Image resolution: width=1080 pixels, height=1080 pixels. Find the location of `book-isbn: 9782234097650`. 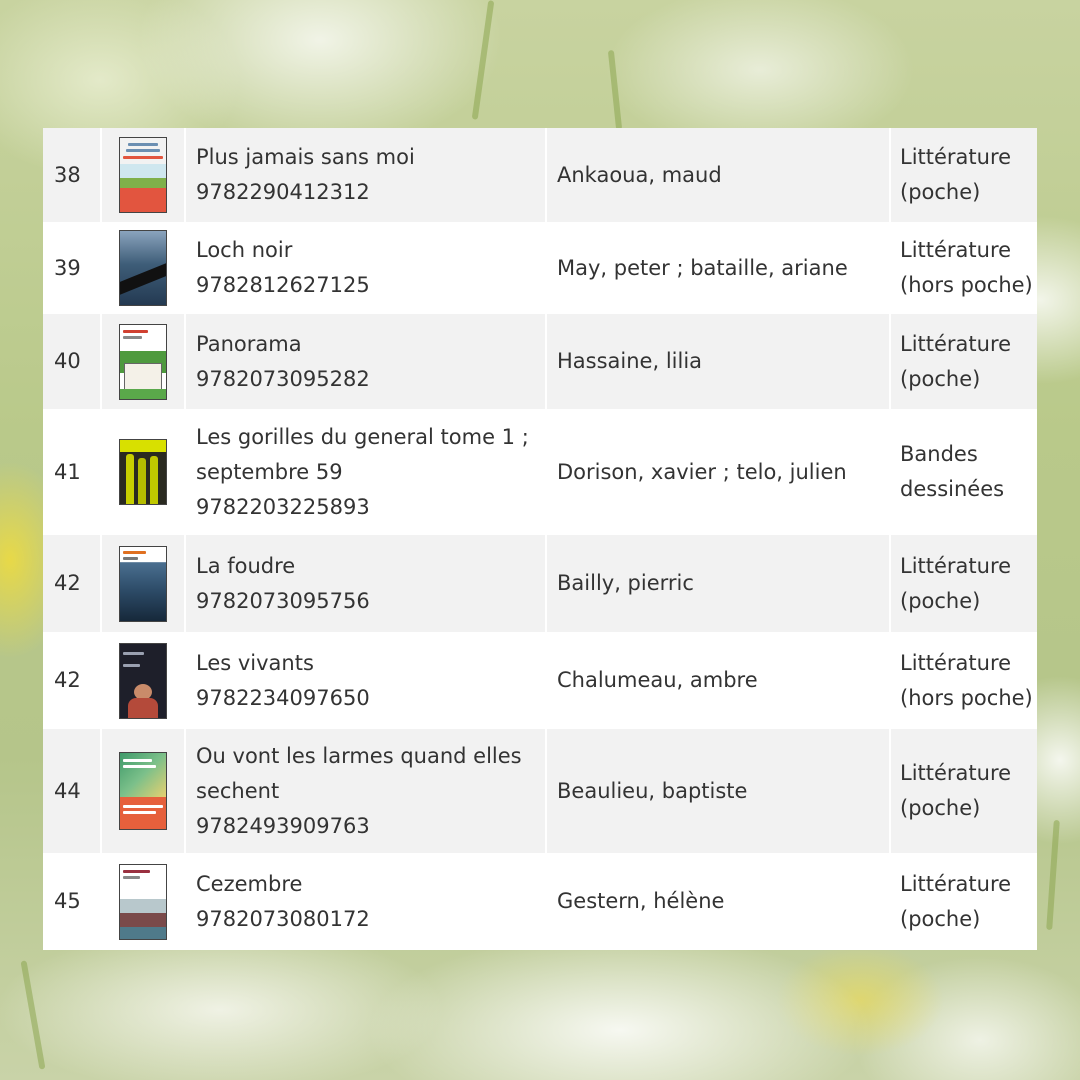

book-isbn: 9782234097650 is located at coordinates (283, 697).